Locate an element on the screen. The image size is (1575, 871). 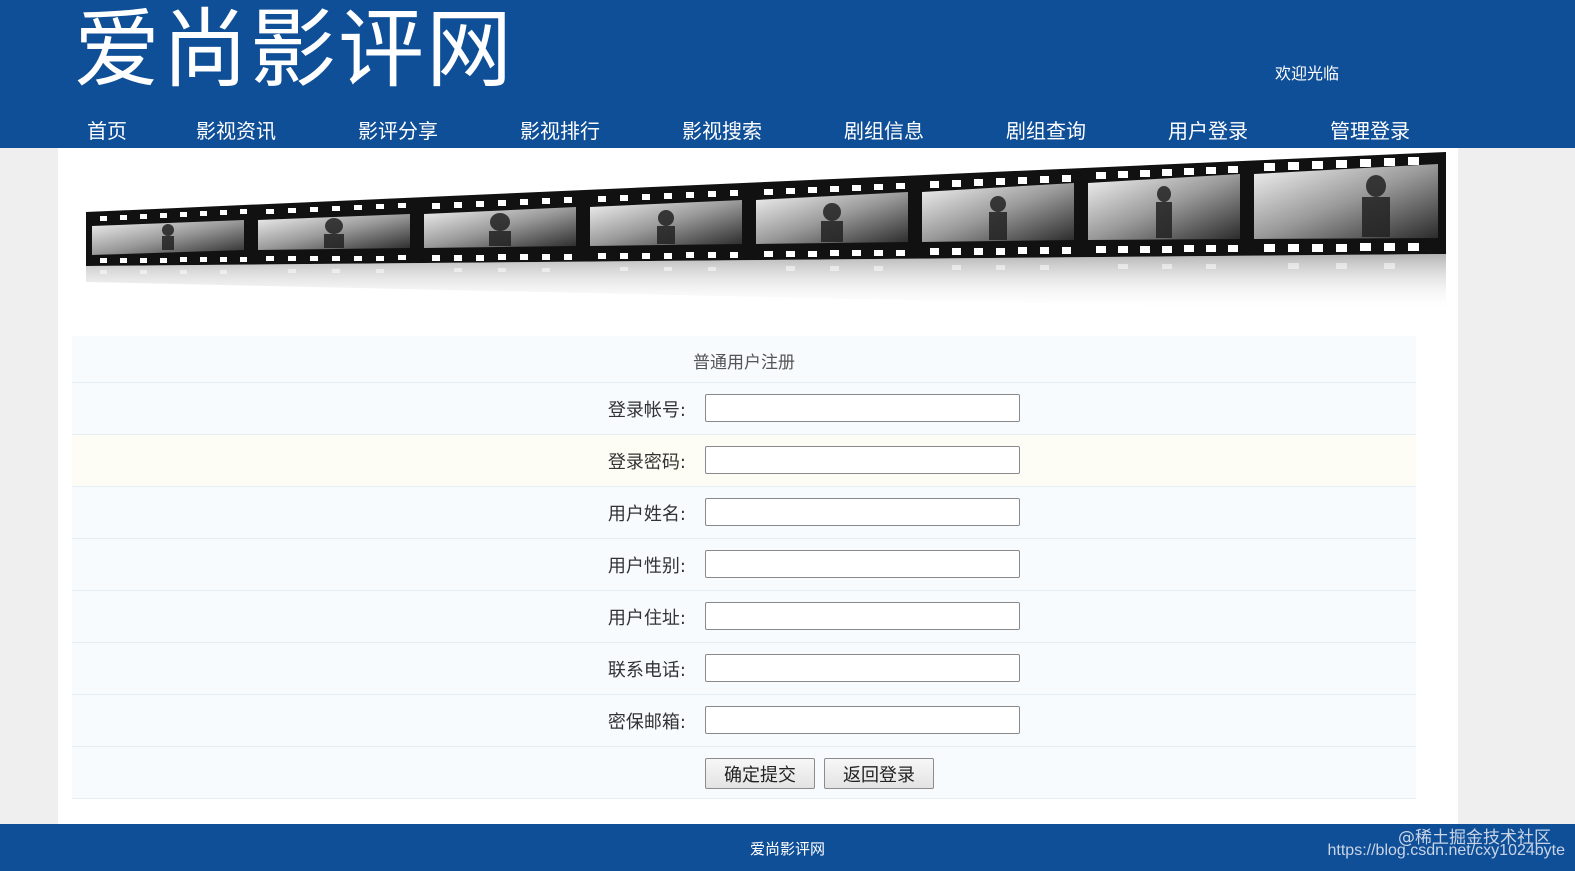
nav-item-crew-query: 剧组查询 is located at coordinates (1046, 129).